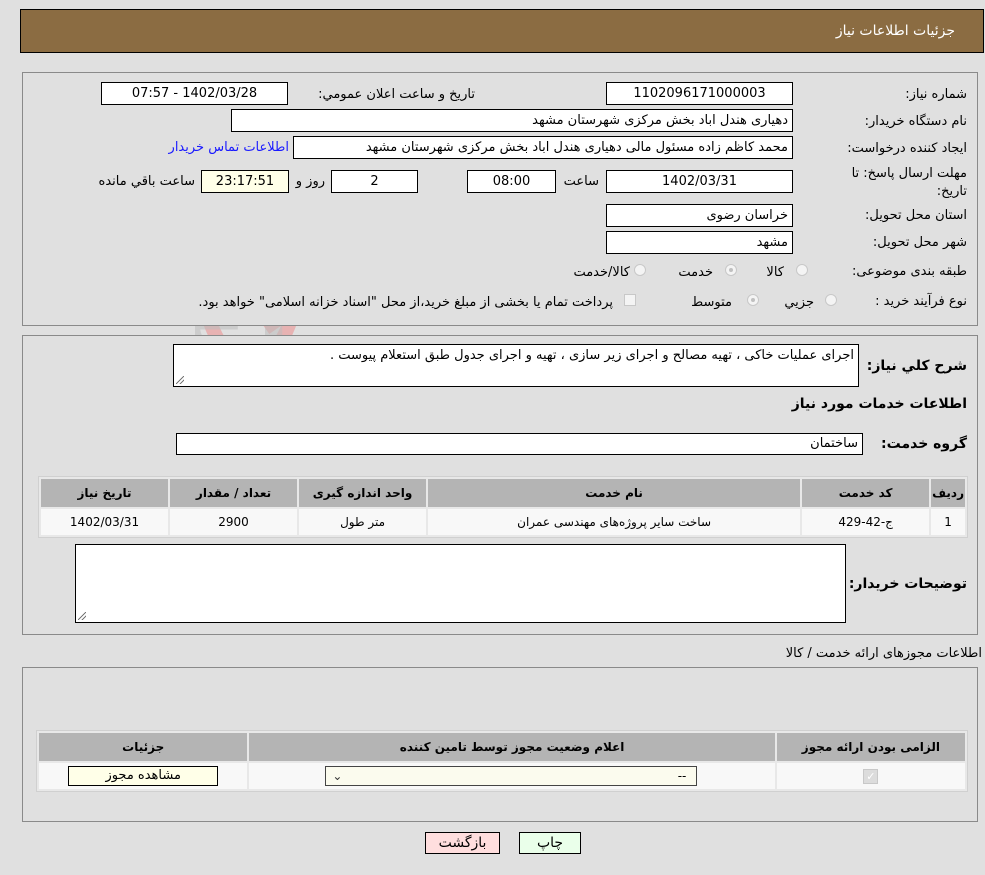 Image resolution: width=985 pixels, height=875 pixels. What do you see at coordinates (924, 444) in the screenshot?
I see `service-group-label: گروه خدمت:` at bounding box center [924, 444].